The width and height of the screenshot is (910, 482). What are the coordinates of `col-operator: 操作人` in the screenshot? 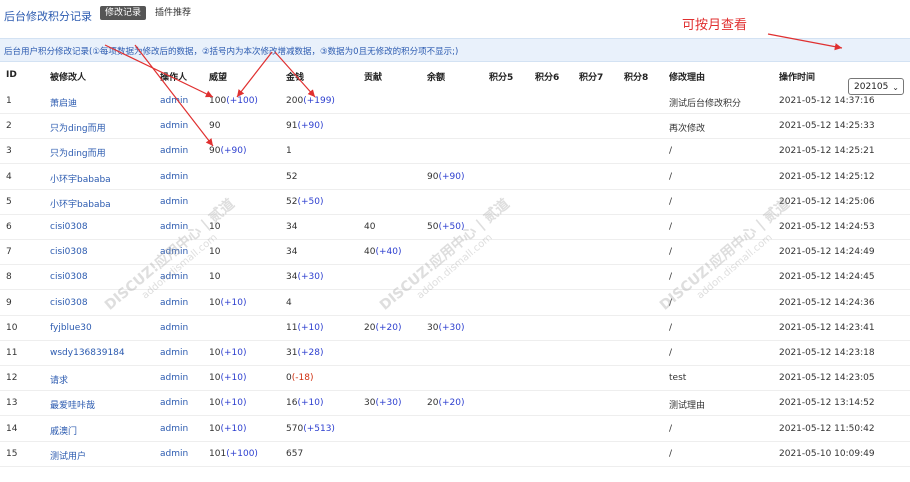 It's located at (174, 78).